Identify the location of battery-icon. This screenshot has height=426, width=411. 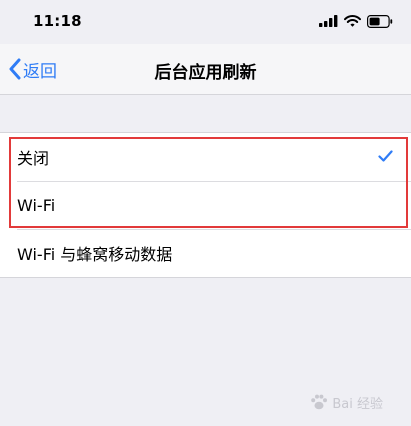
(380, 21).